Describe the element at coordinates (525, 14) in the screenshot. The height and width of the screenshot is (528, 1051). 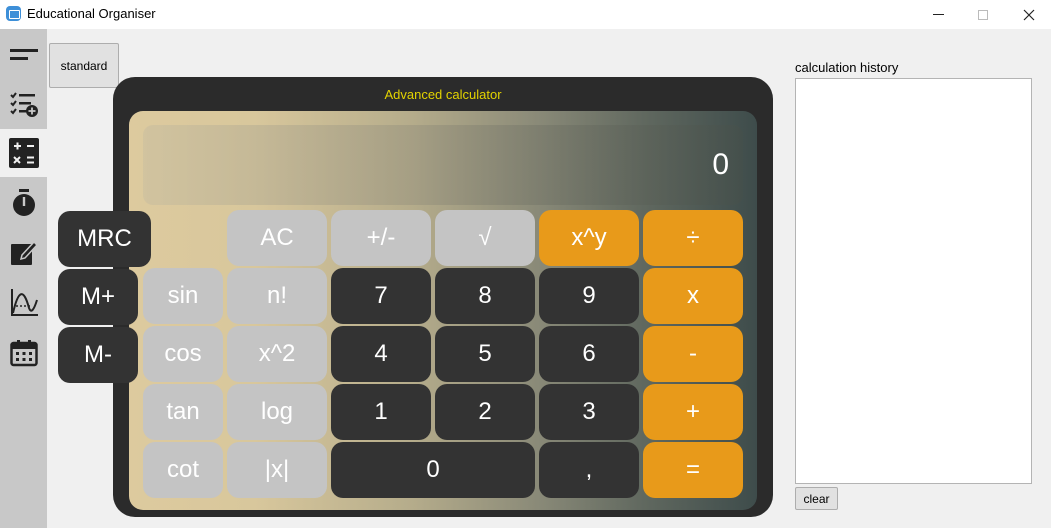
I see `title-bar: Educational Organiser` at that location.